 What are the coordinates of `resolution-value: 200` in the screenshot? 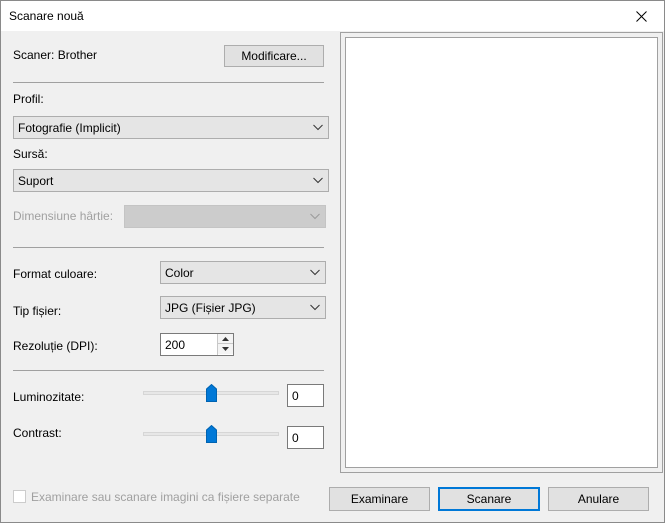 It's located at (175, 345).